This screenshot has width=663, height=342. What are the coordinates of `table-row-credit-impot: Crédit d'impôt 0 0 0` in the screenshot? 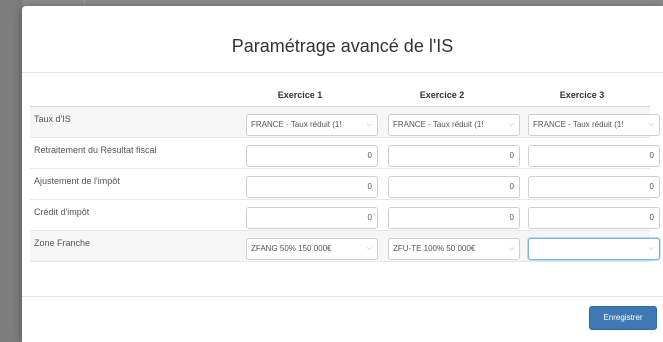 It's located at (345, 215).